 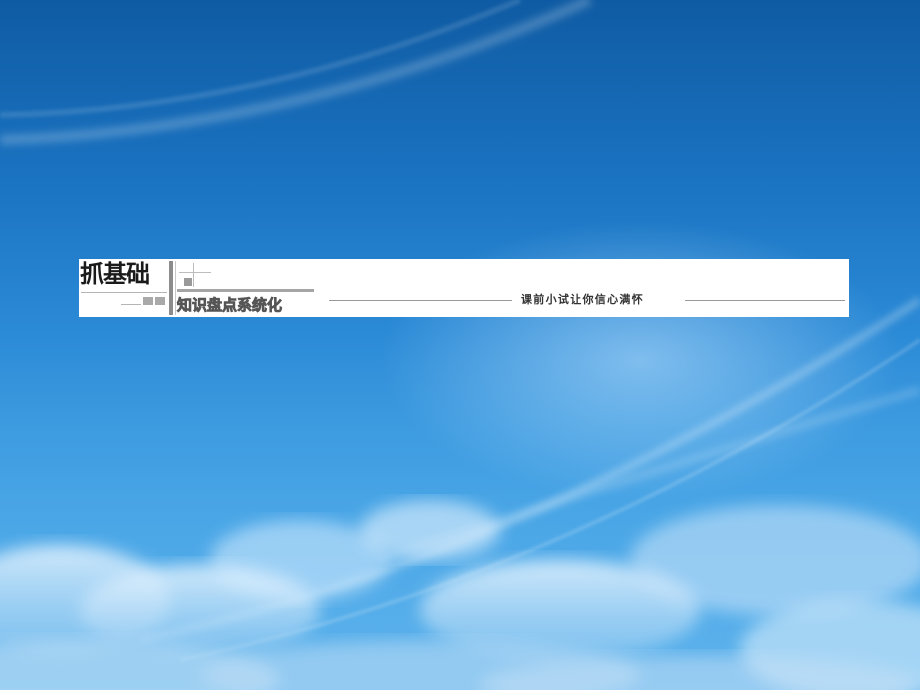 I want to click on square-decoration, so click(x=188, y=282).